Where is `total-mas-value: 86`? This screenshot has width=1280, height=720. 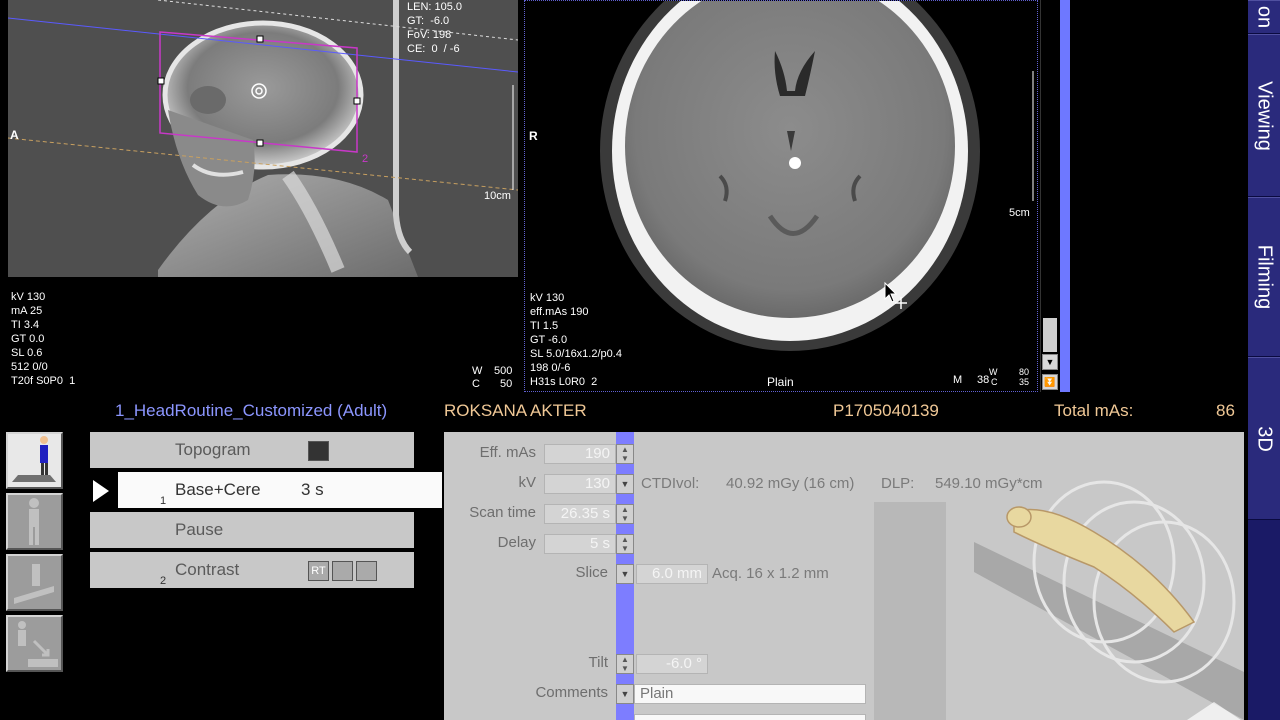
total-mas-value: 86 is located at coordinates (1225, 410).